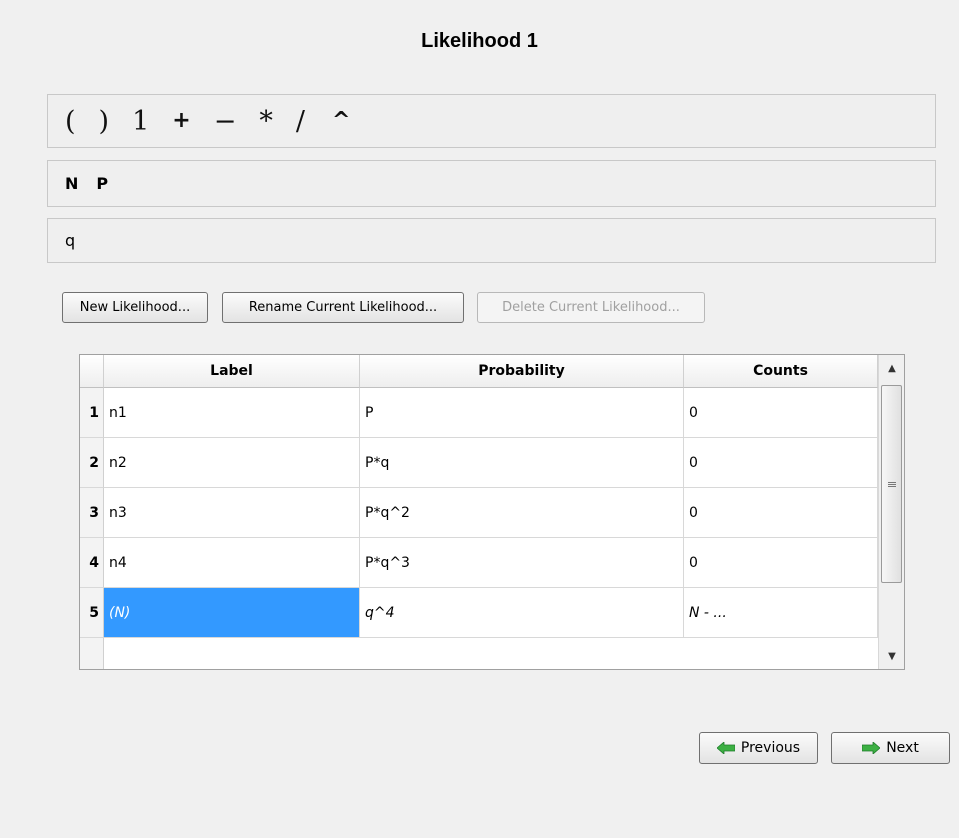 The height and width of the screenshot is (838, 959). What do you see at coordinates (266, 121) in the screenshot?
I see `operator-multiply: *` at bounding box center [266, 121].